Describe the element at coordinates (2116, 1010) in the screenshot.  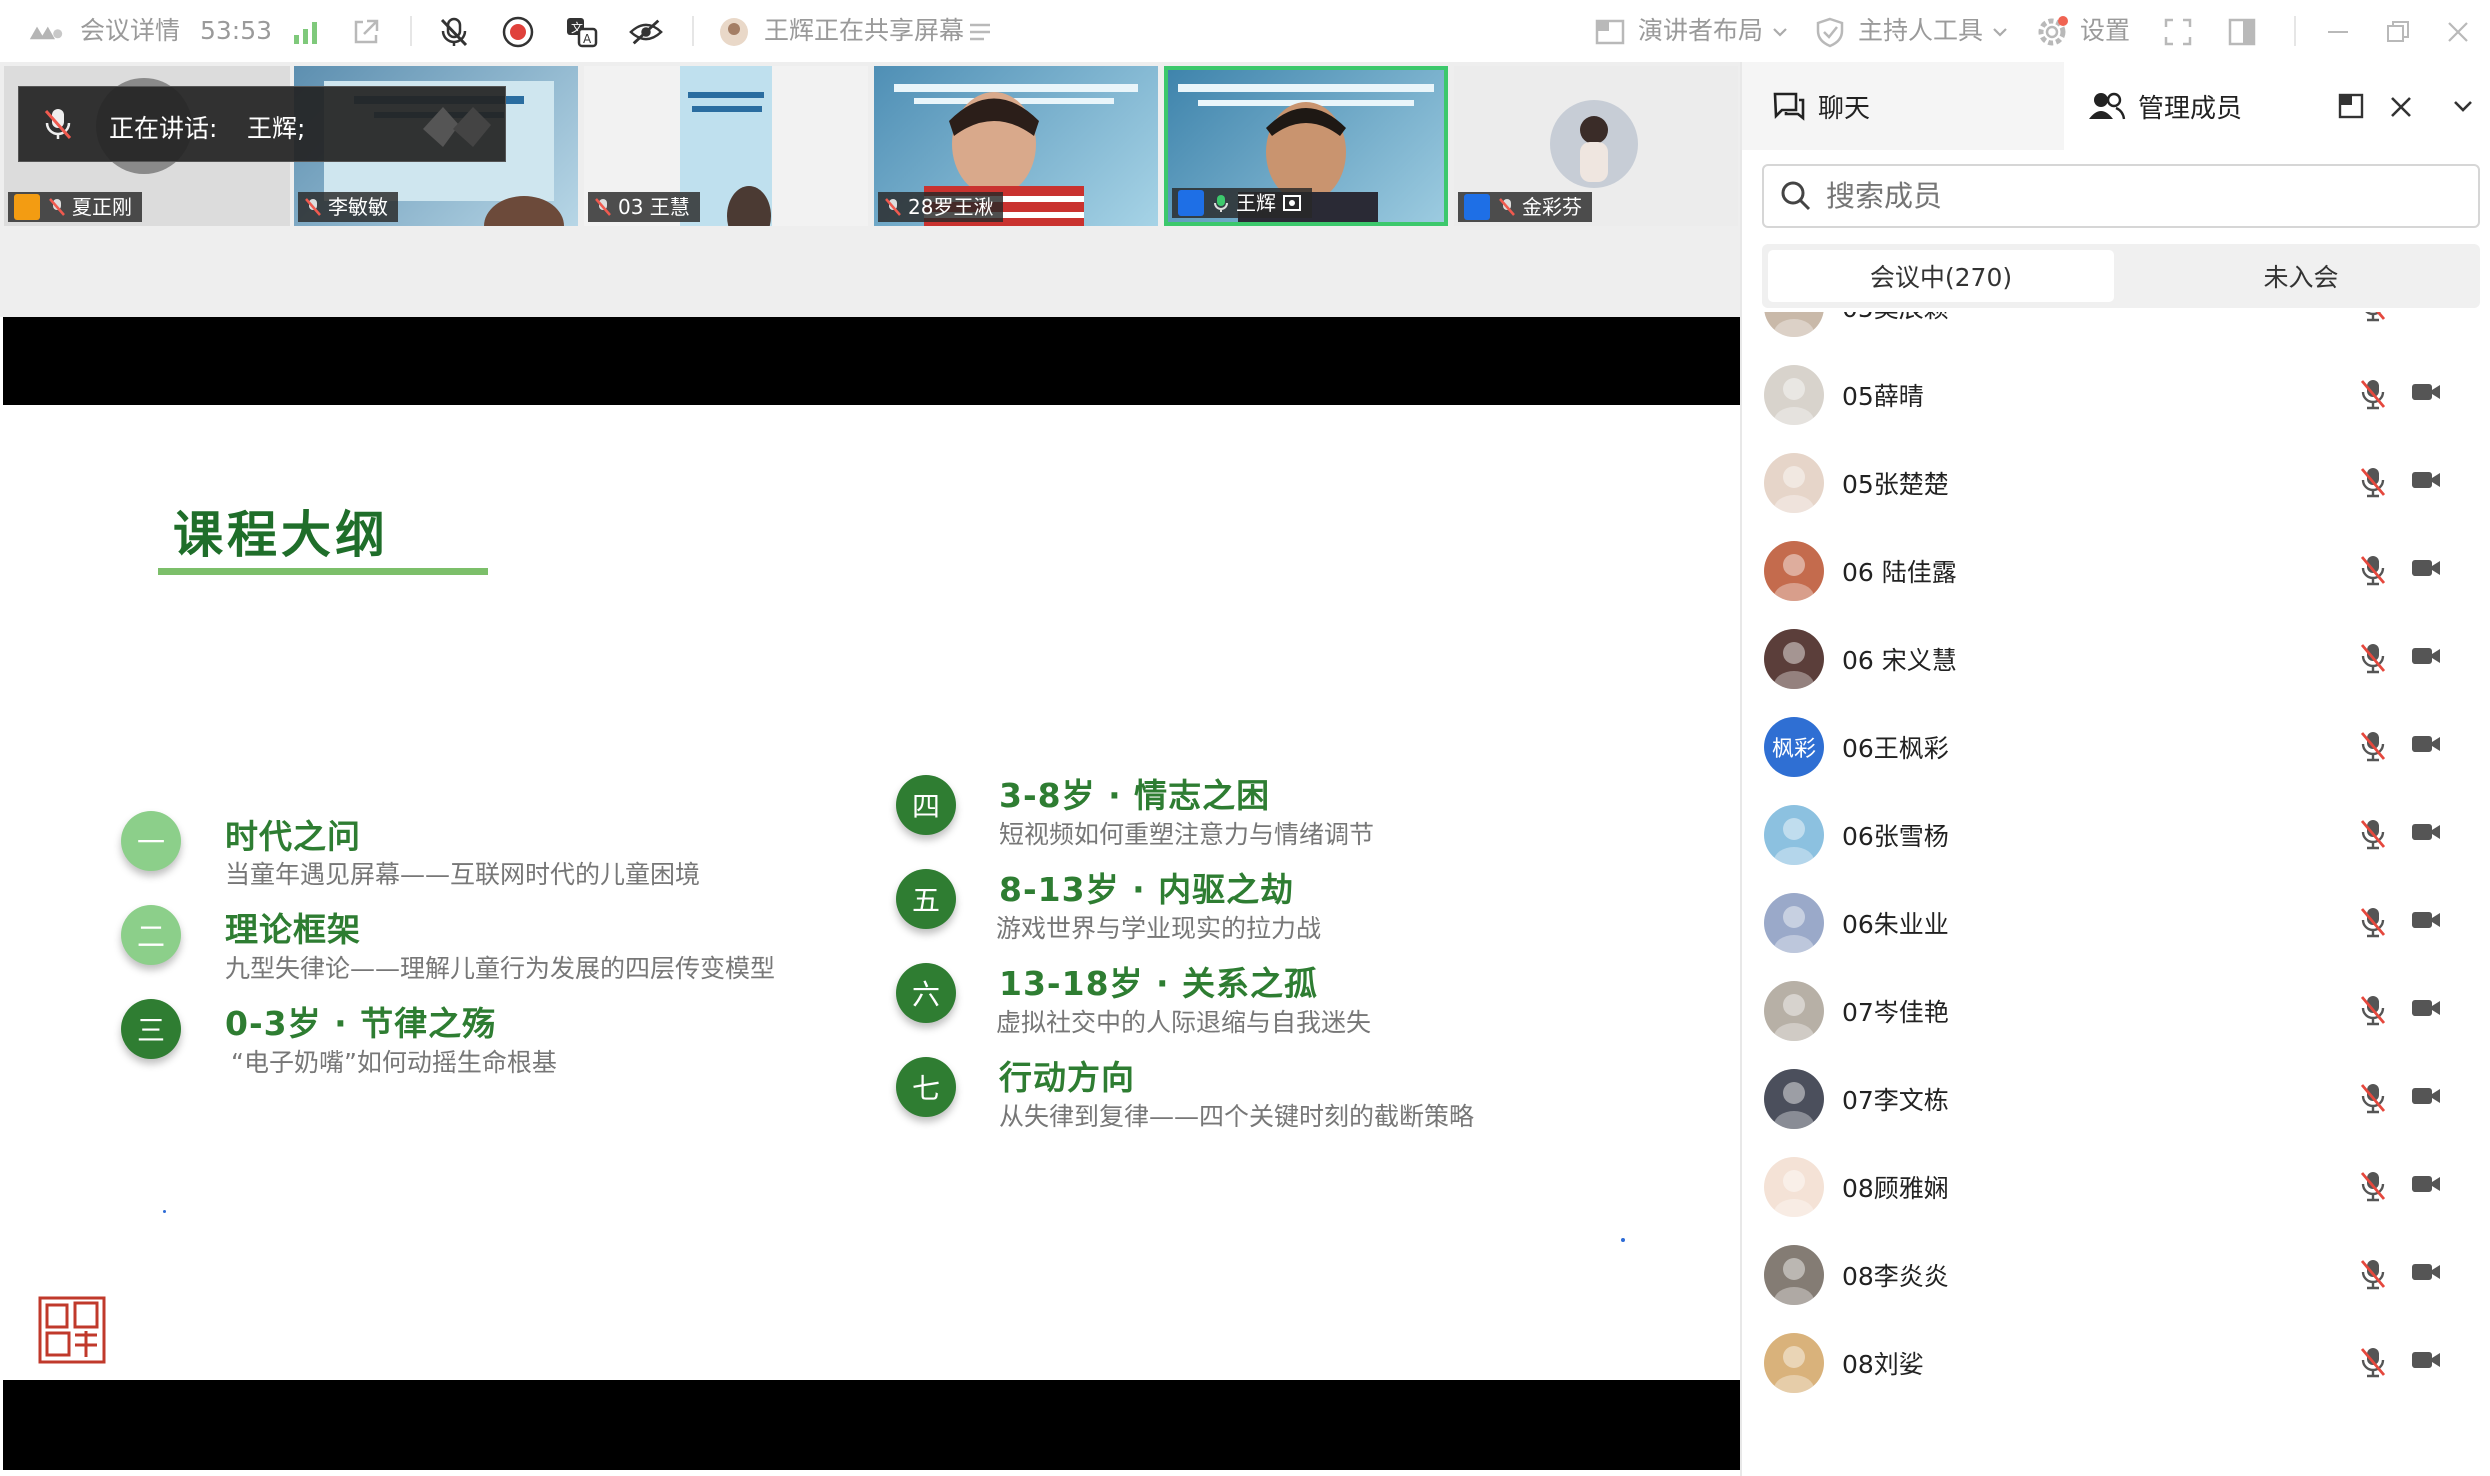
I see `member-row: 07岑佳艳` at that location.